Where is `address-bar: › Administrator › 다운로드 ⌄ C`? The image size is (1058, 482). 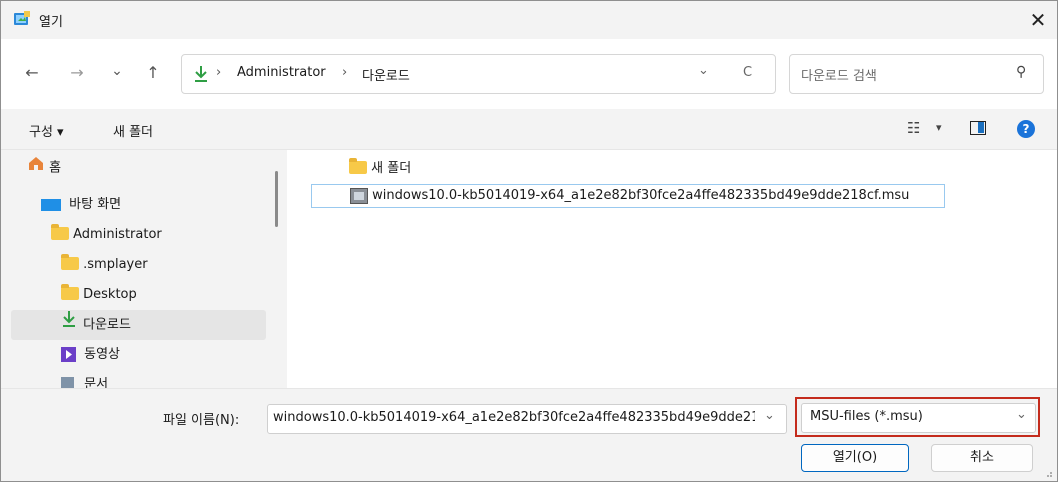 address-bar: › Administrator › 다운로드 ⌄ C is located at coordinates (478, 74).